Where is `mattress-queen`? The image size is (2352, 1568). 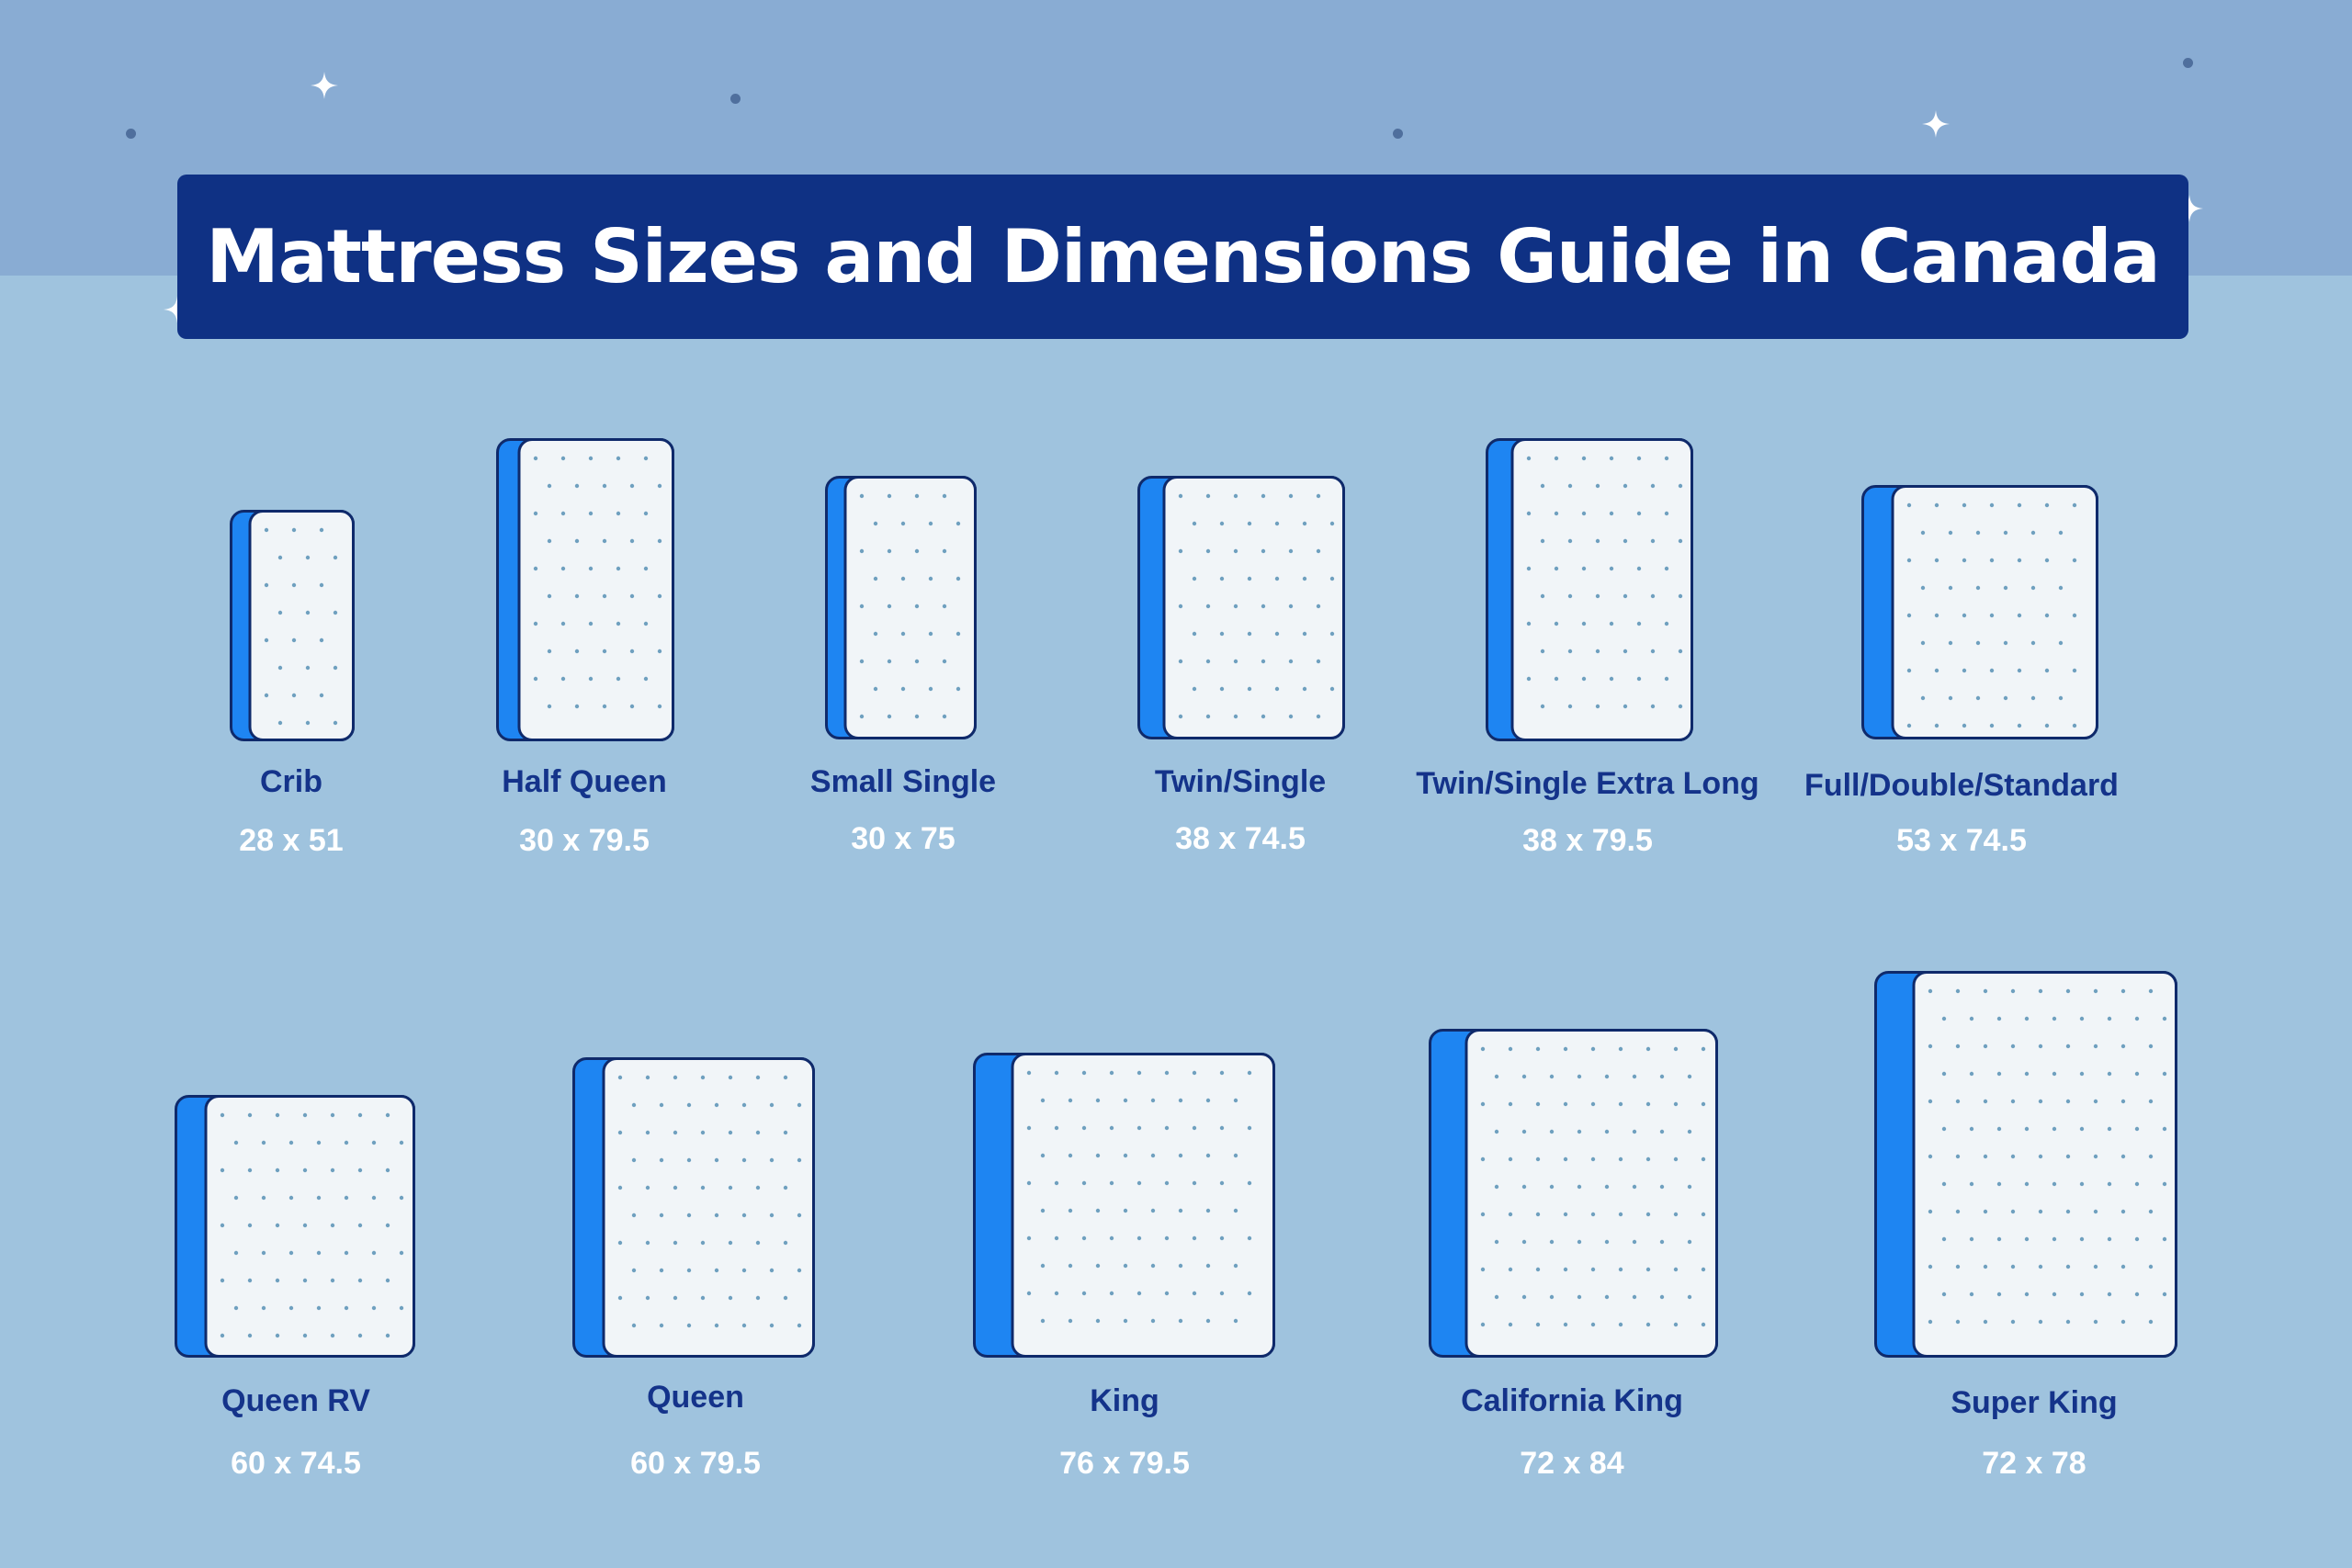
mattress-queen is located at coordinates (693, 1207).